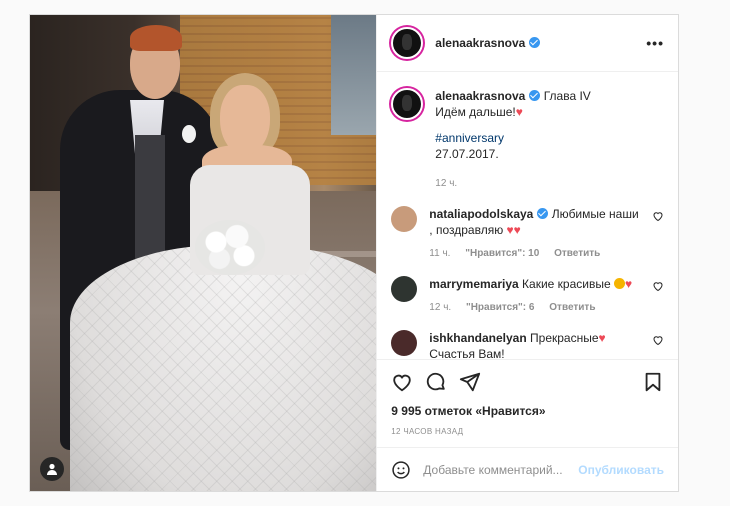 The height and width of the screenshot is (506, 730). What do you see at coordinates (354, 75) in the screenshot?
I see `background-window` at bounding box center [354, 75].